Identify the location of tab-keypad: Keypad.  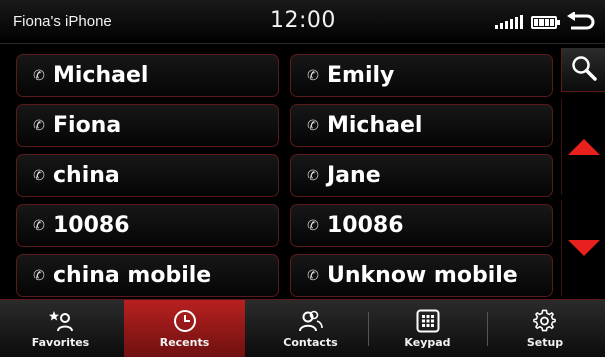
(427, 328).